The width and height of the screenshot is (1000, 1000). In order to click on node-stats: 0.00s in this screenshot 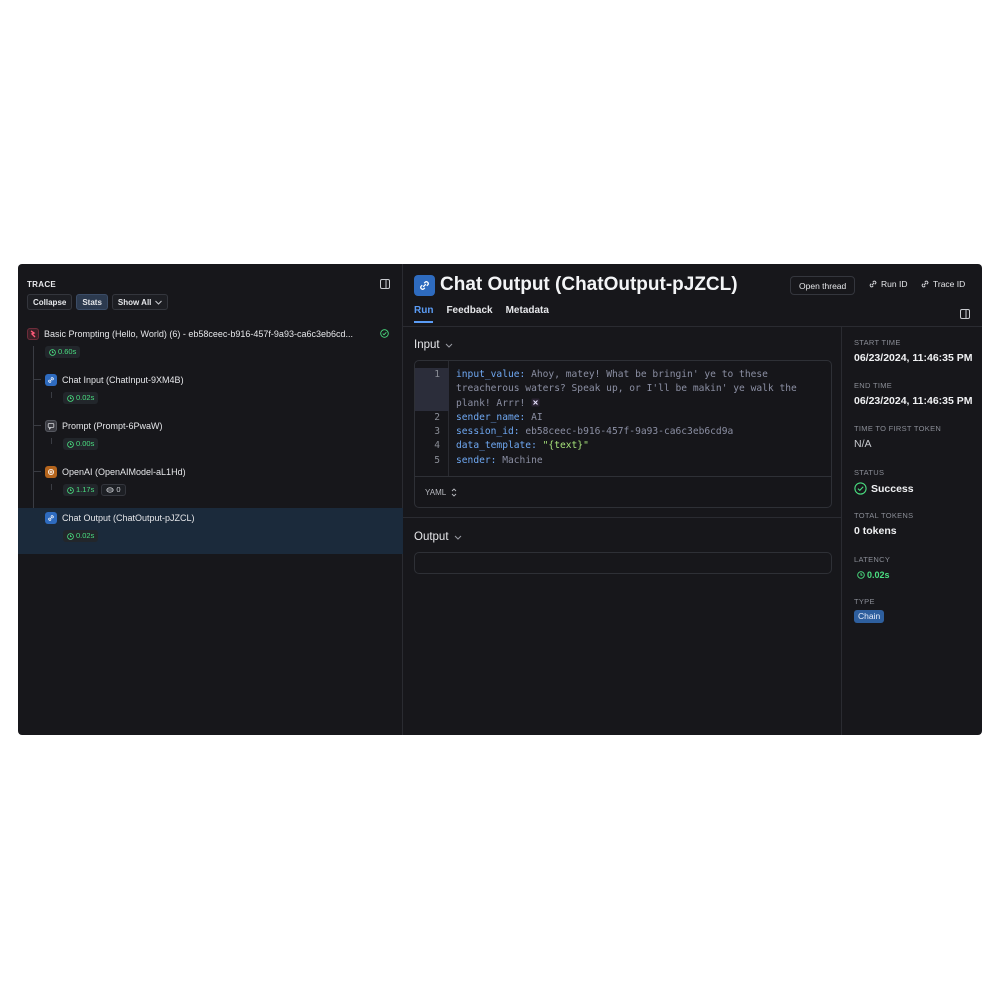, I will do `click(81, 444)`.